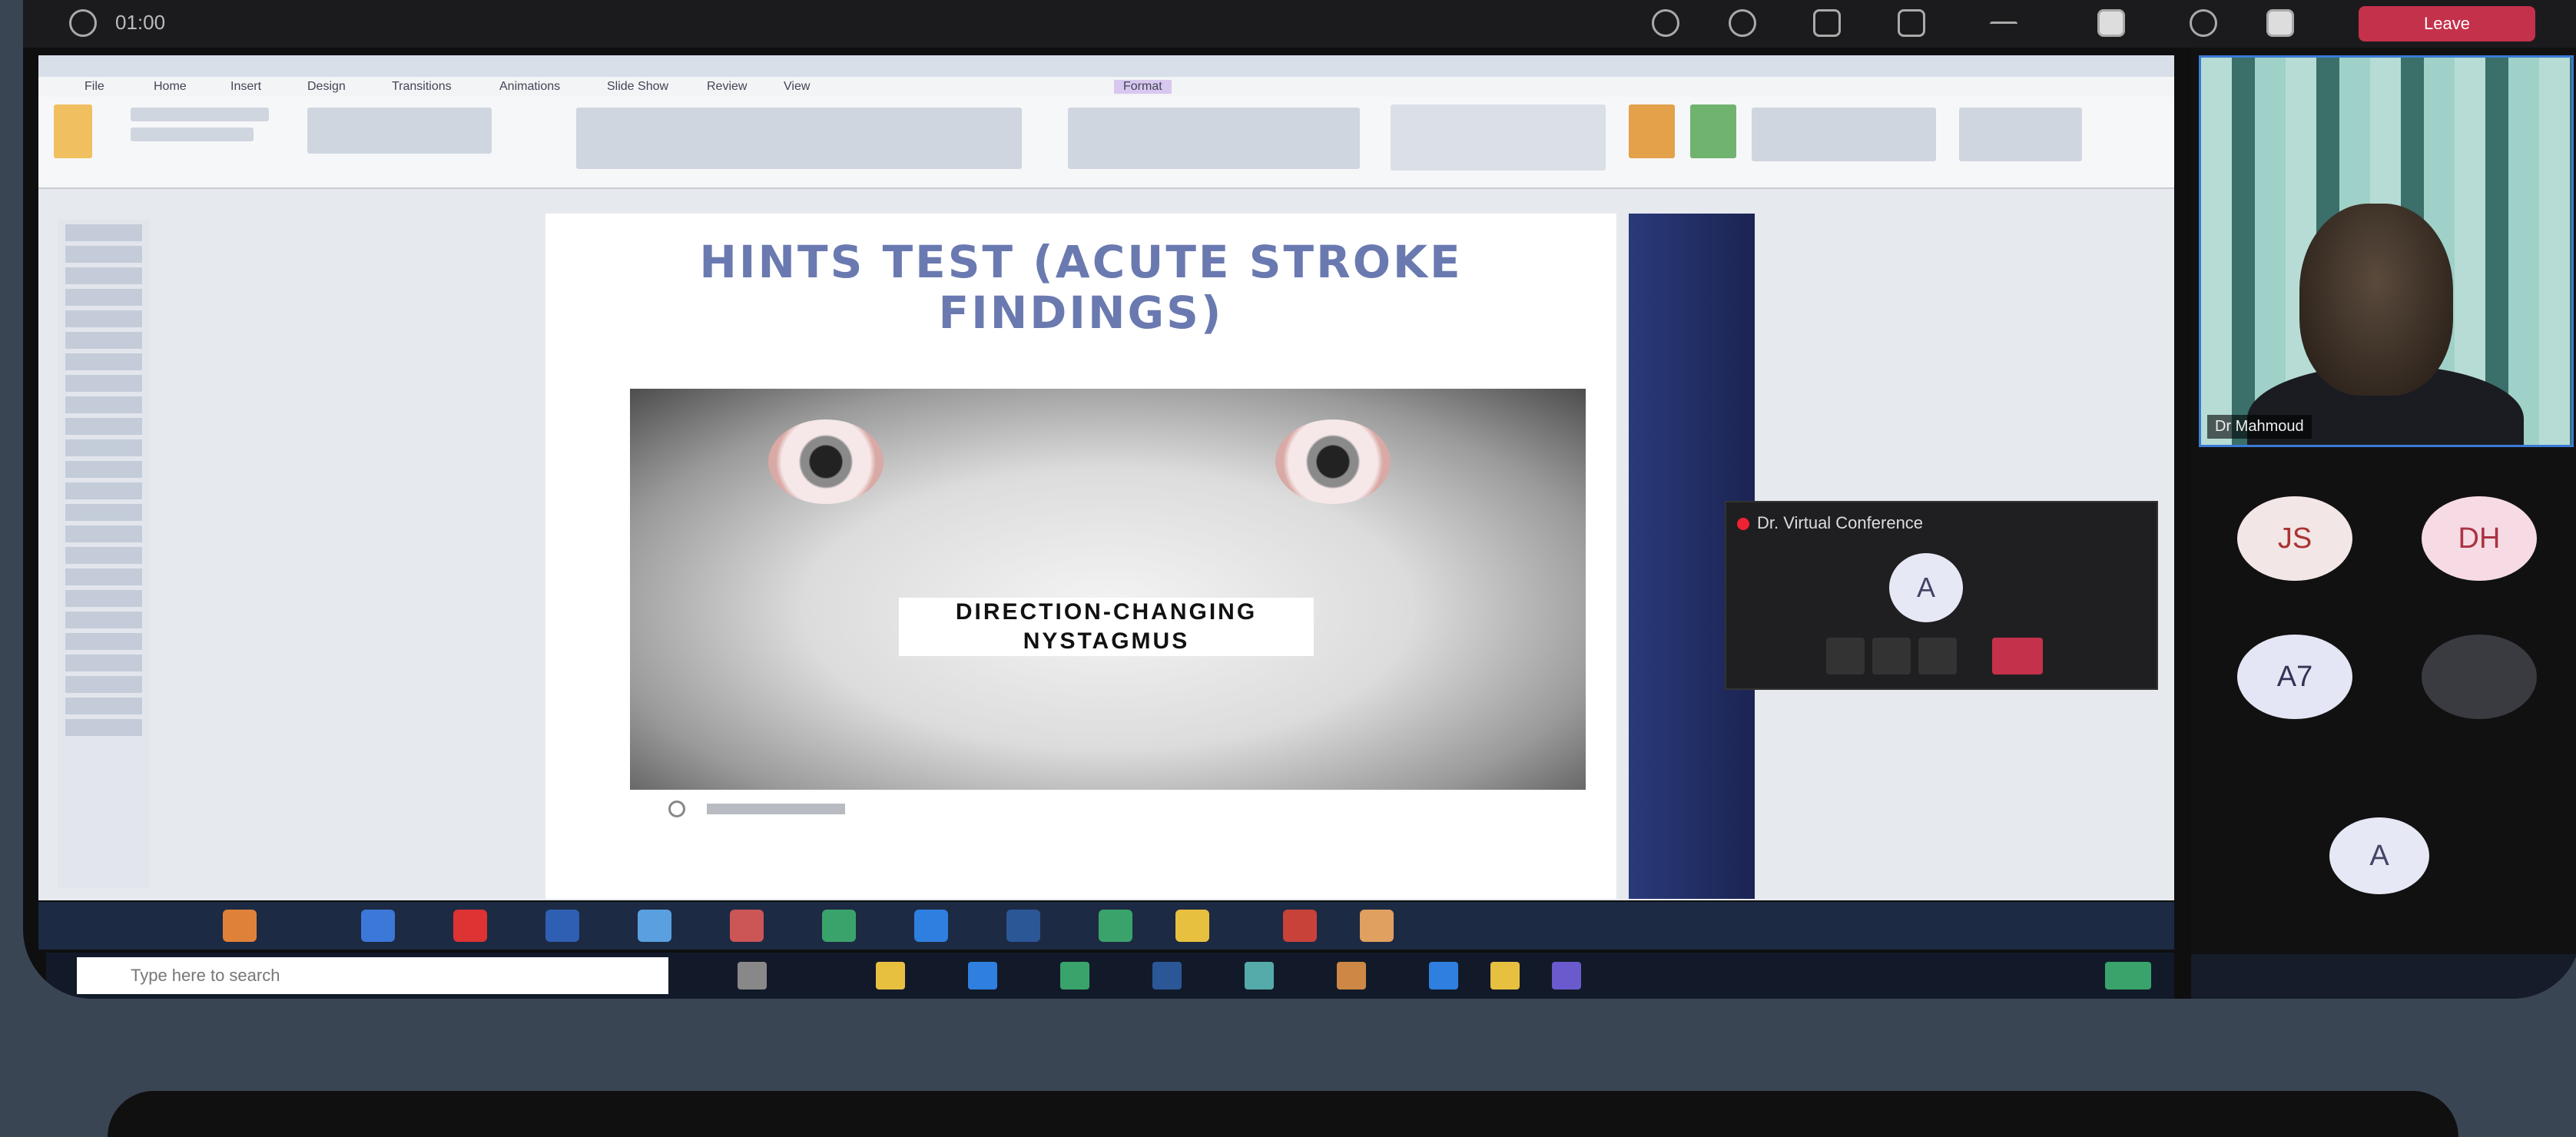 The height and width of the screenshot is (1137, 2576). I want to click on paragraph-group, so click(1214, 138).